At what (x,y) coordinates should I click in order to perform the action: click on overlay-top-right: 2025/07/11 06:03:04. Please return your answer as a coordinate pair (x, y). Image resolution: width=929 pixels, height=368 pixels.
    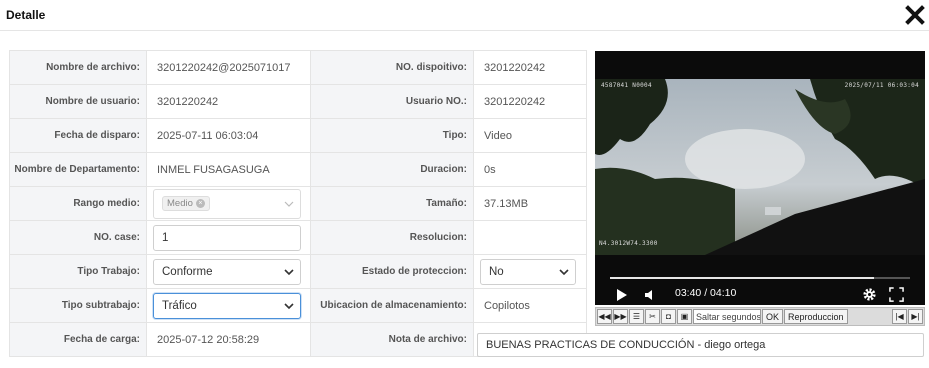
    Looking at the image, I should click on (881, 85).